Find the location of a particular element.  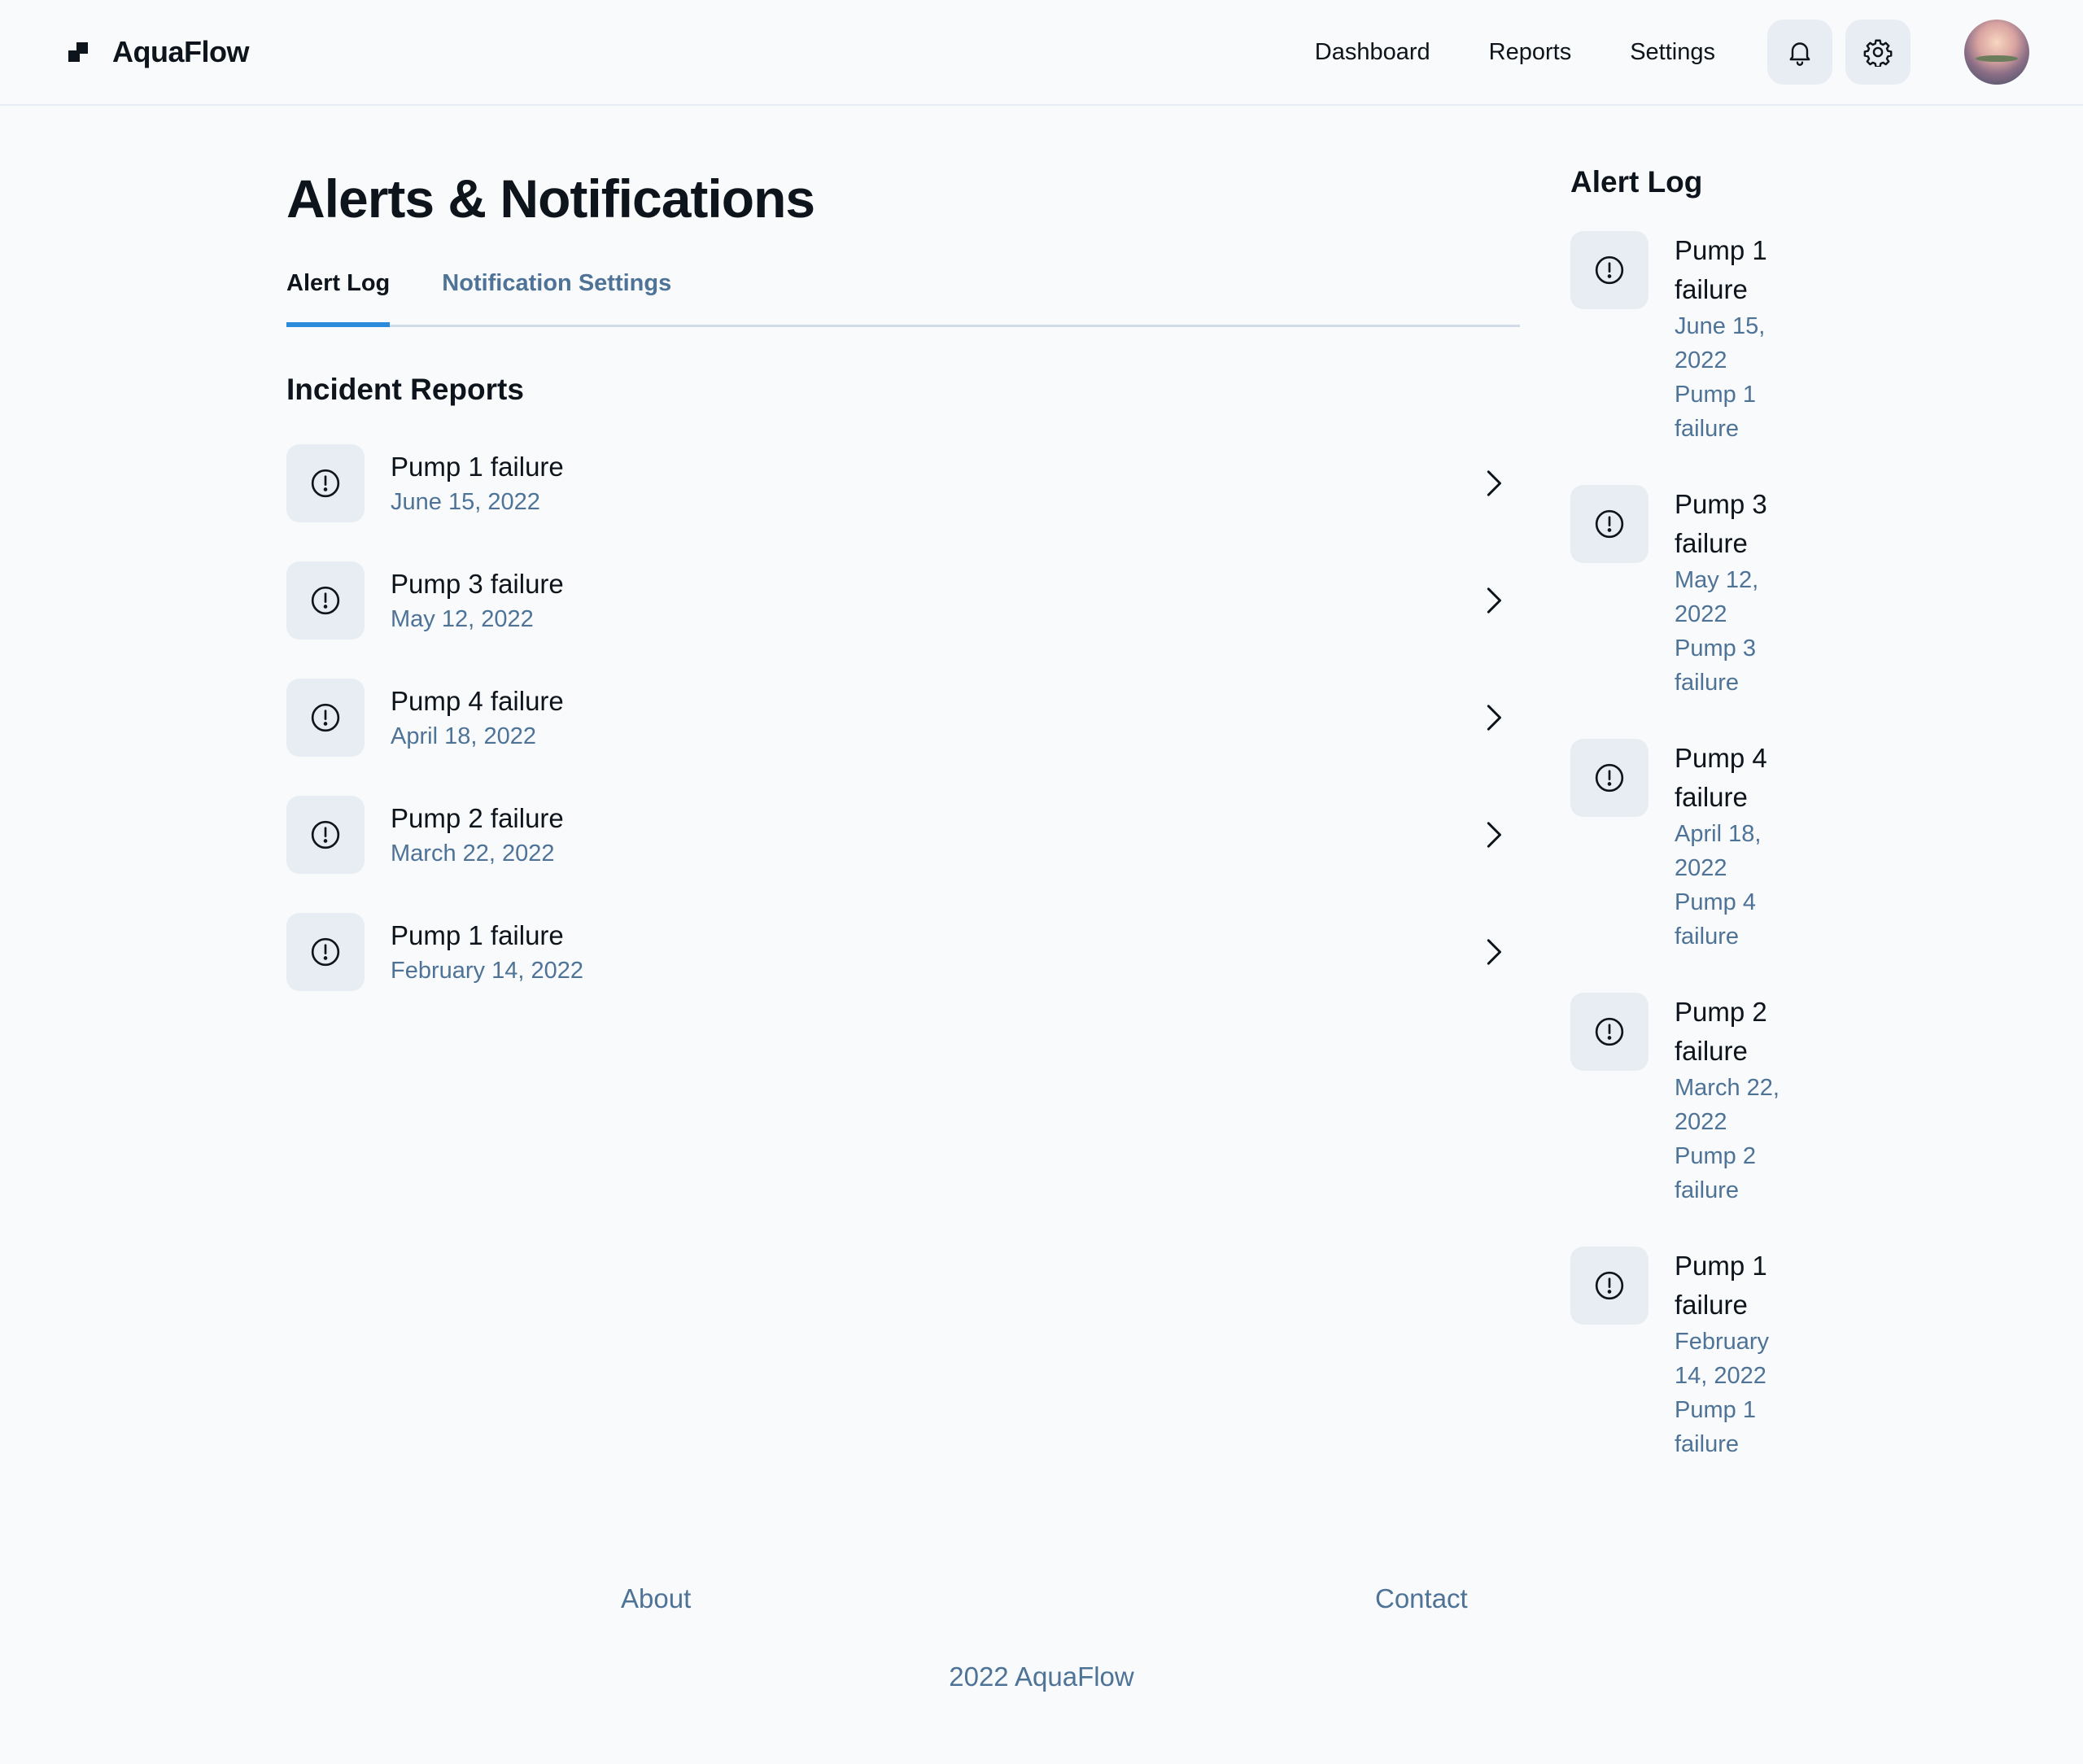

tab-alert-log: Alert Log is located at coordinates (338, 298).